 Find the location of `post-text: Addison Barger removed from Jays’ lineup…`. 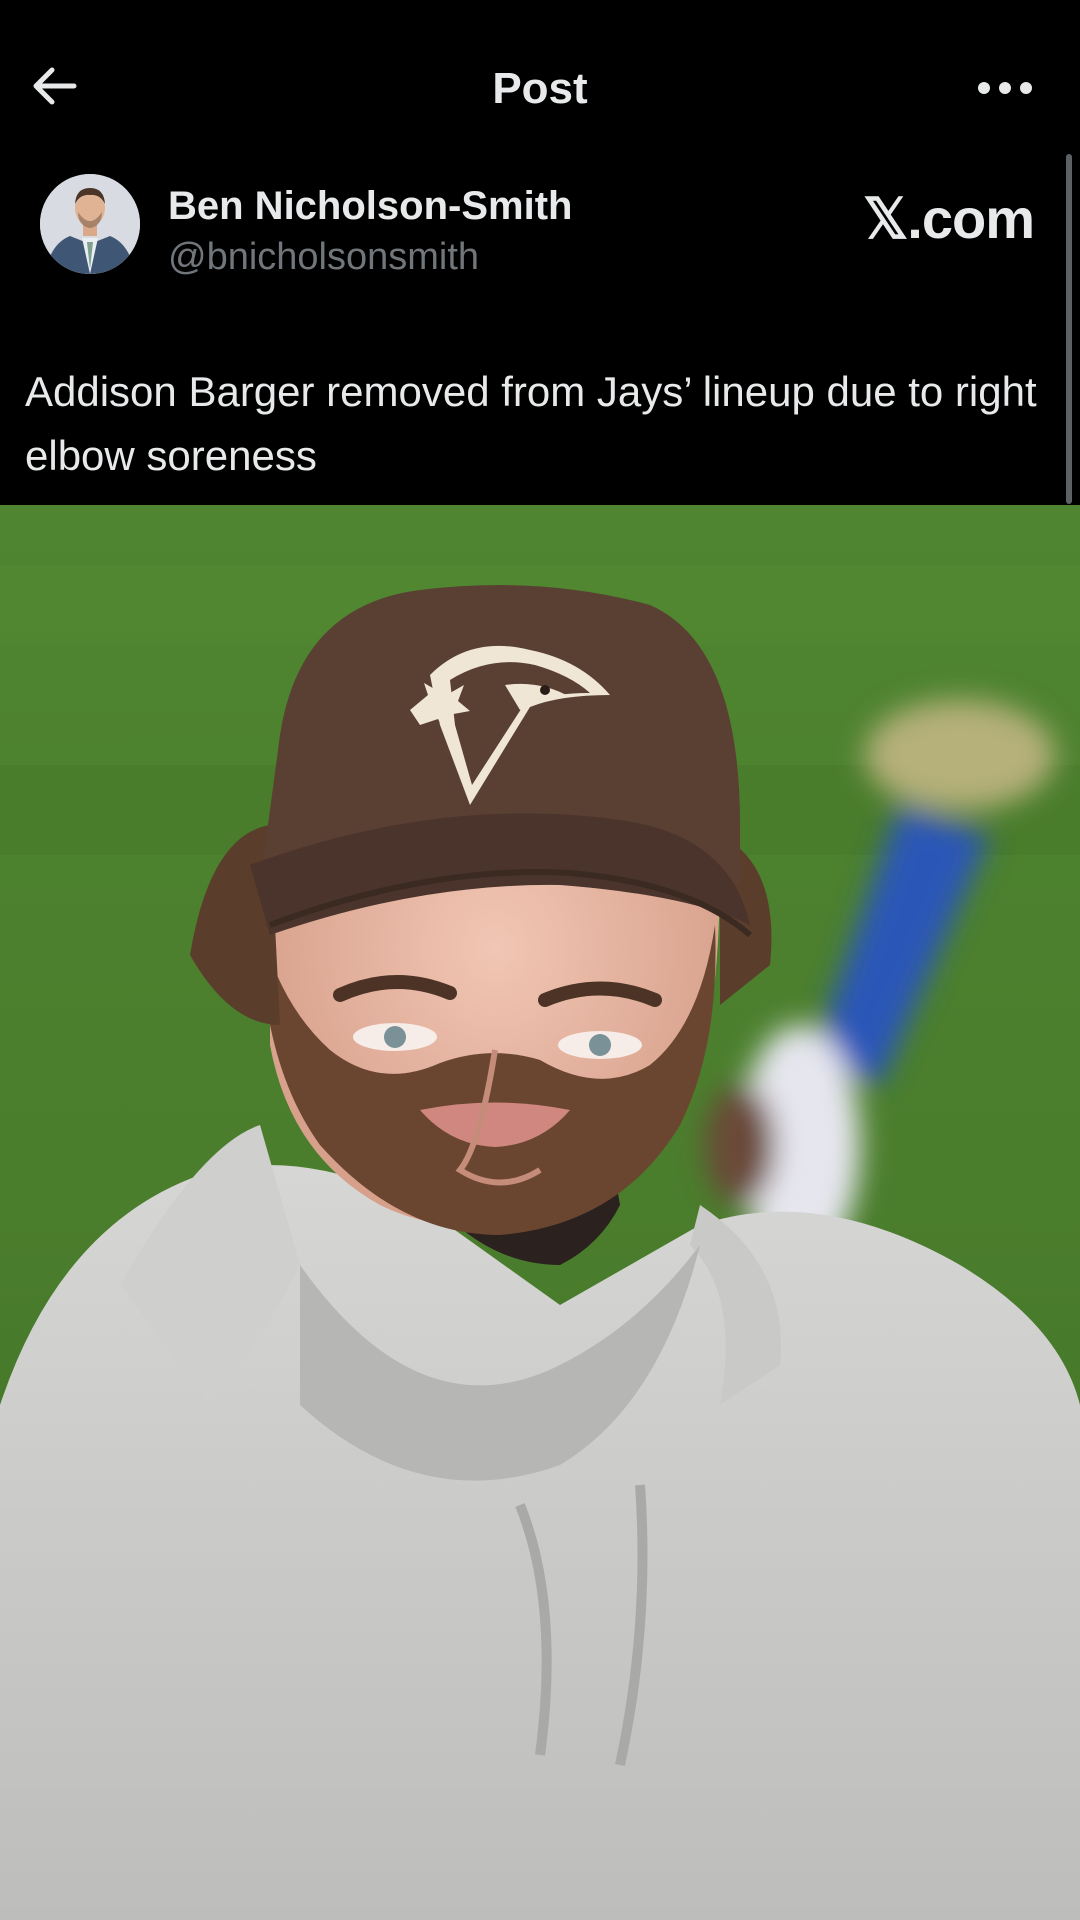

post-text: Addison Barger removed from Jays’ lineup… is located at coordinates (531, 423).